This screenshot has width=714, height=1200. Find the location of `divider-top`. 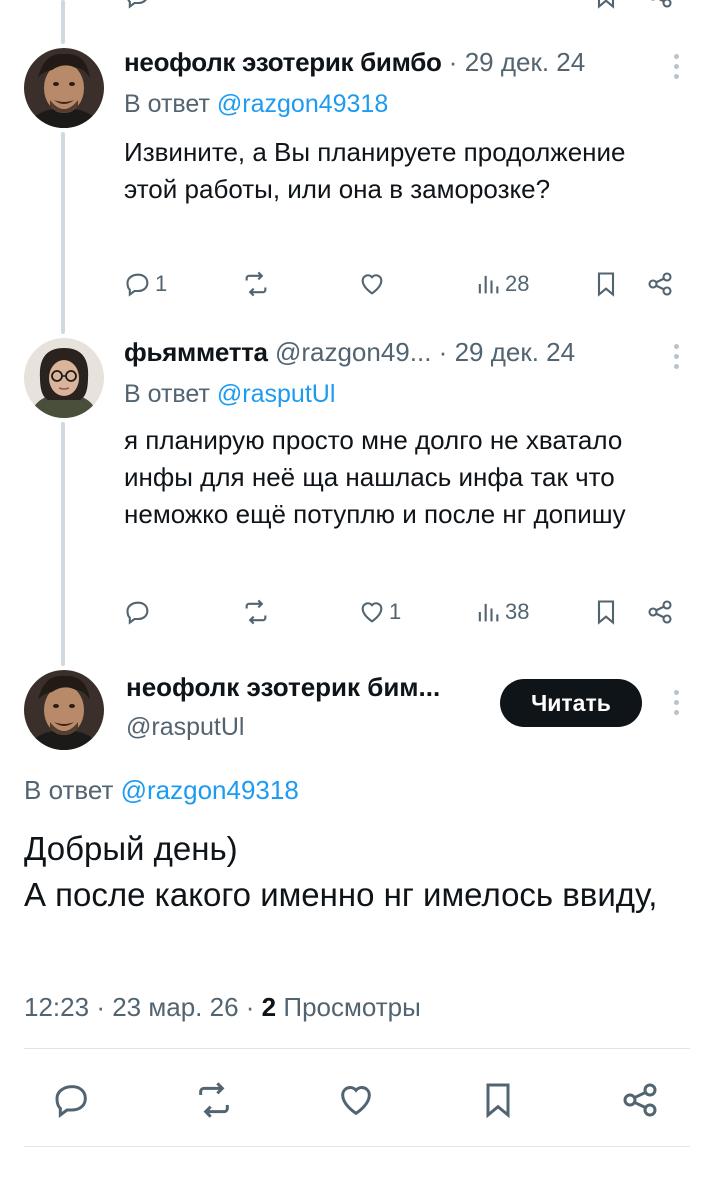

divider-top is located at coordinates (357, 1048).